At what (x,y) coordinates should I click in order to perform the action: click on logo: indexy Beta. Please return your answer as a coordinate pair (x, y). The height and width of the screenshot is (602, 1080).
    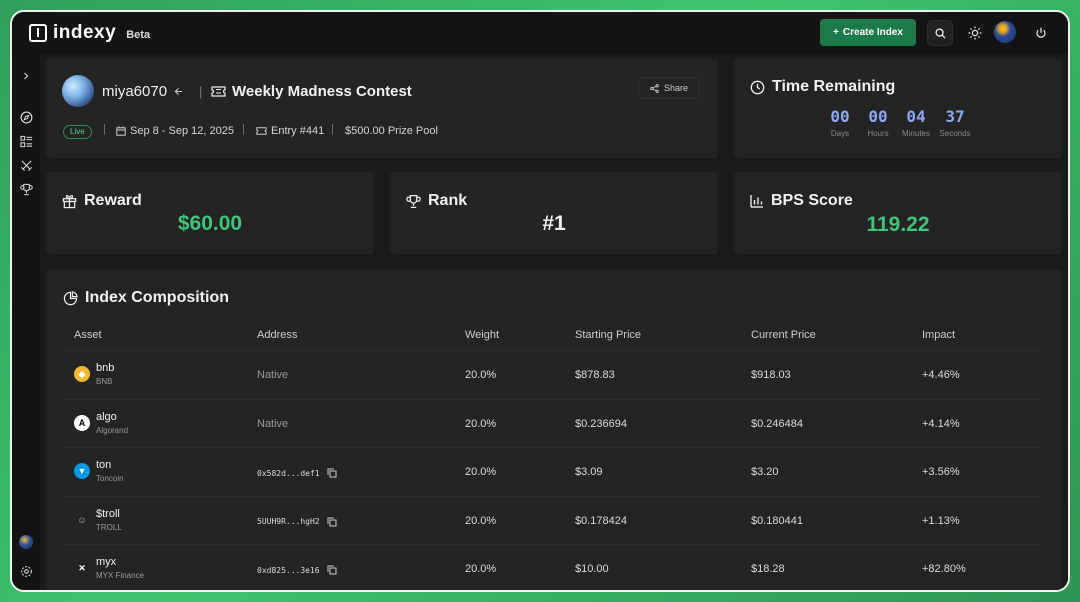
    Looking at the image, I should click on (89, 33).